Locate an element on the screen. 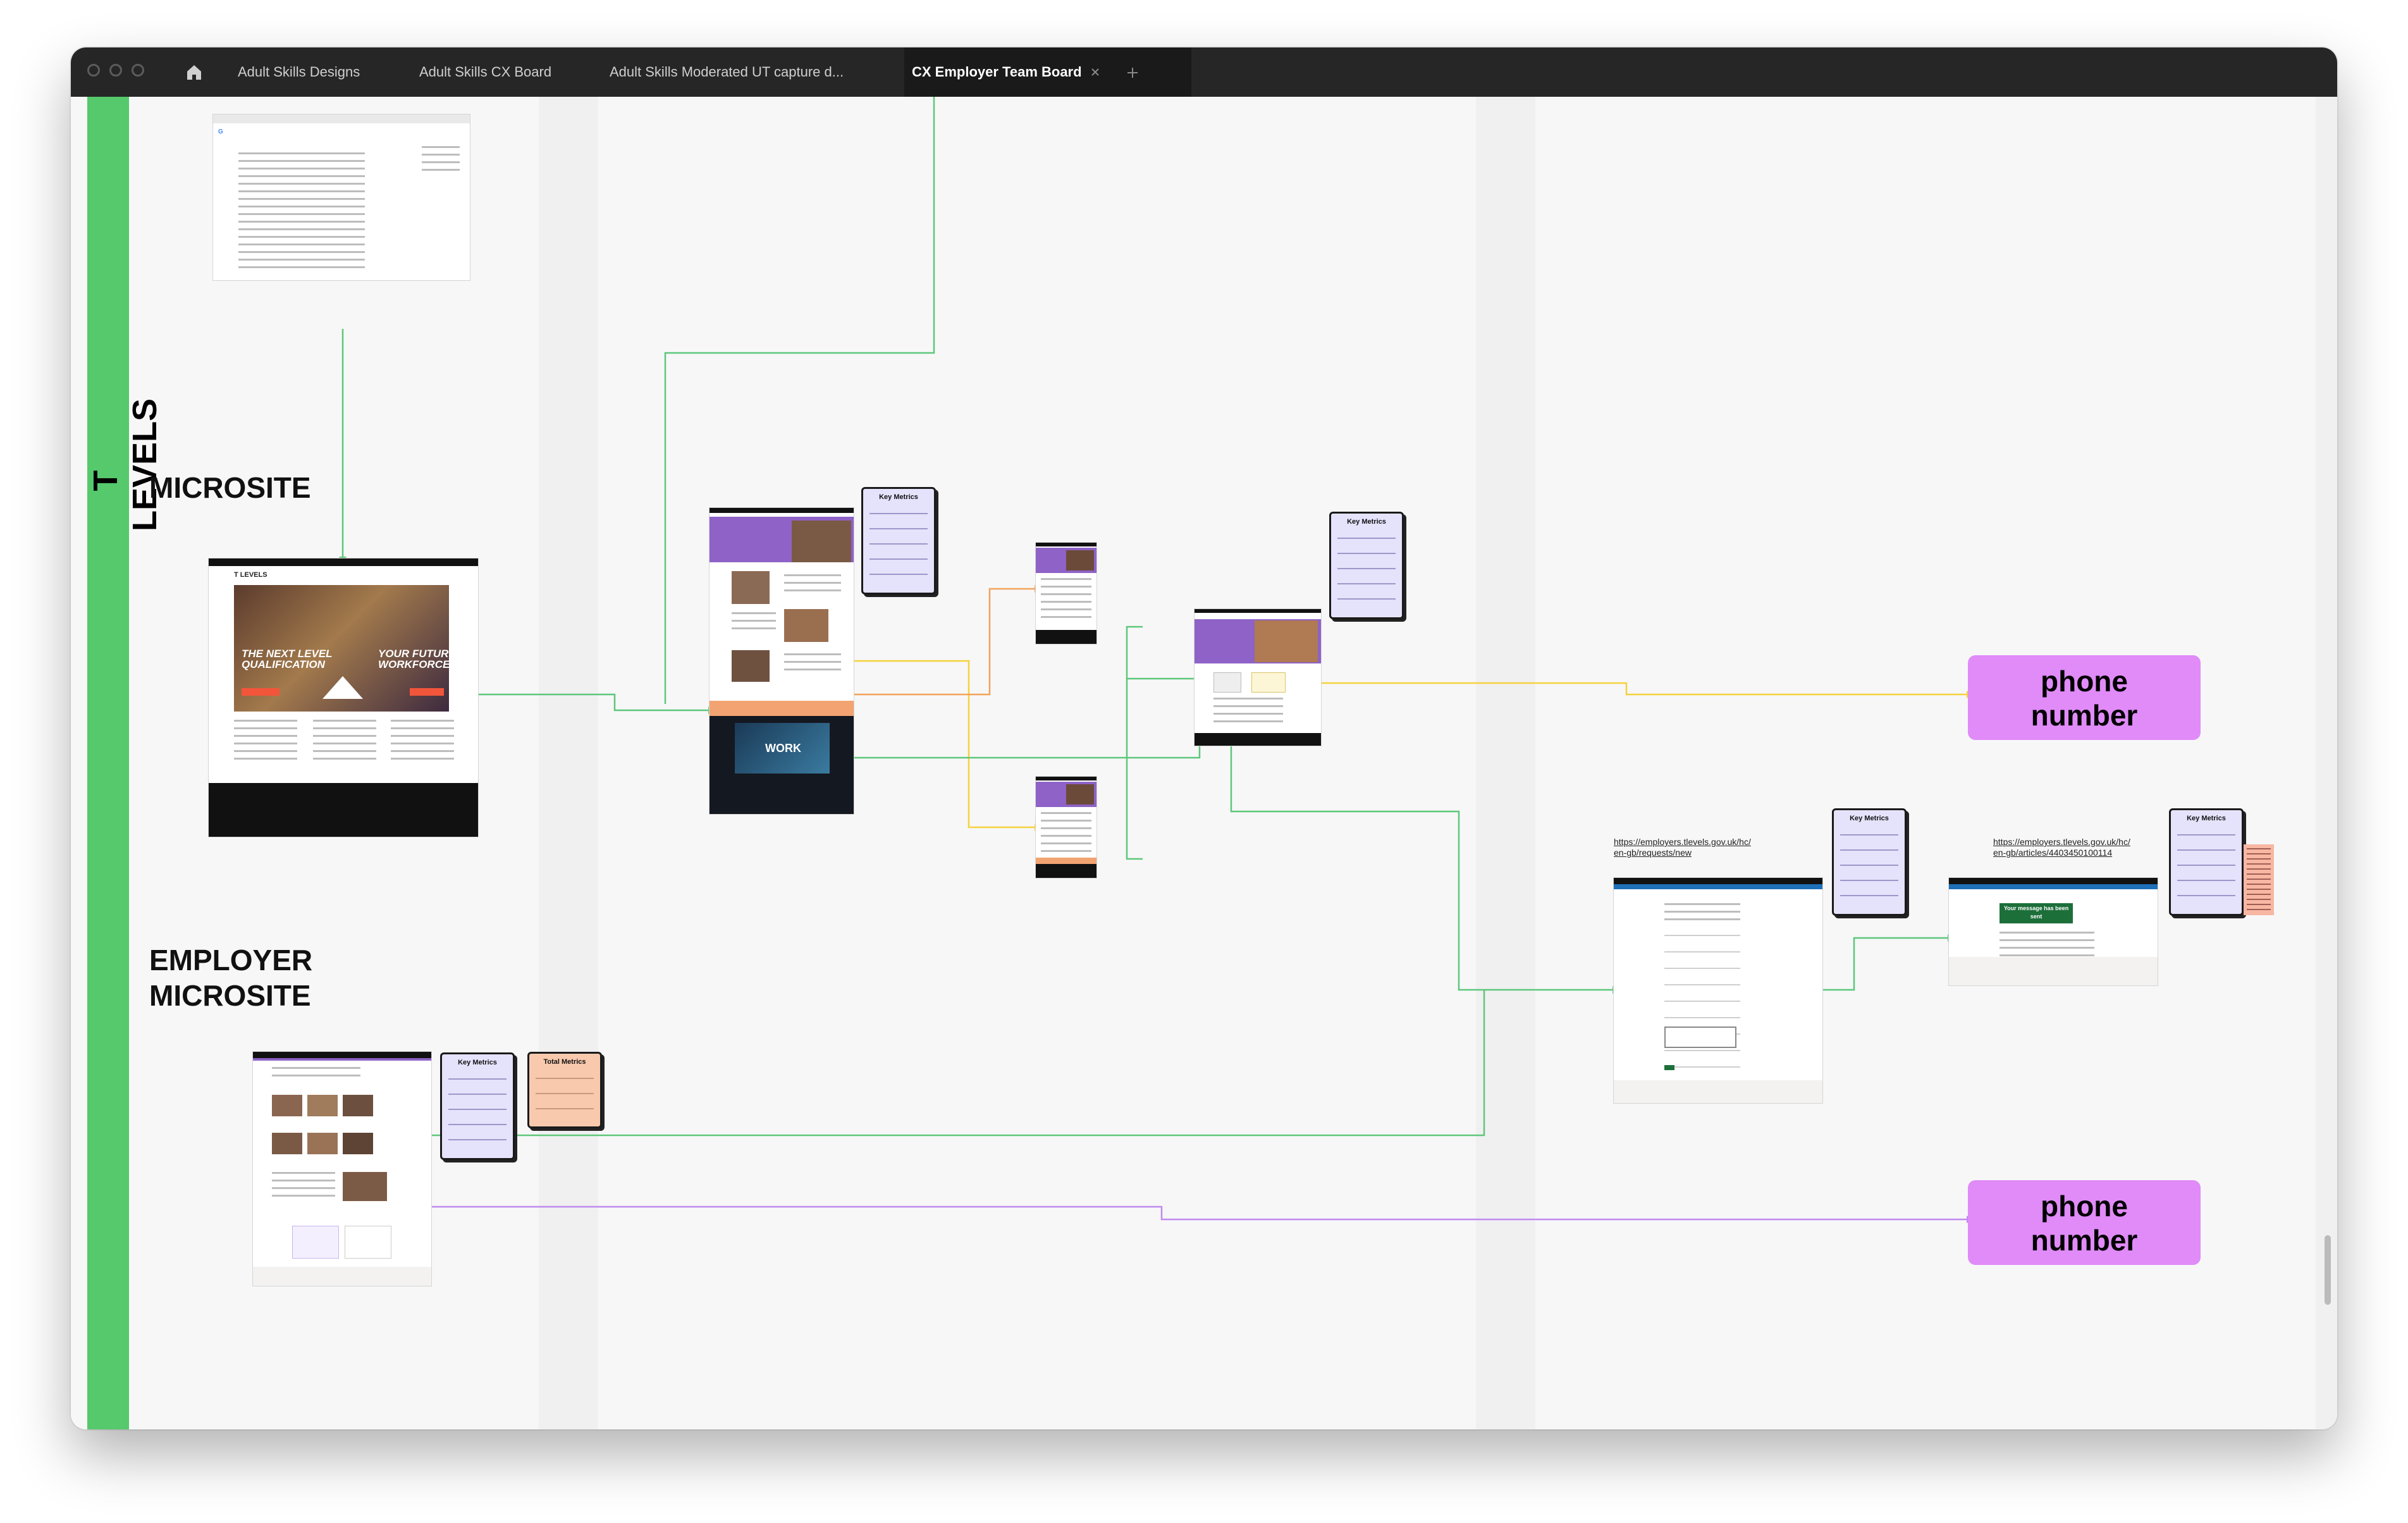  message-sent-banner: Your message has been sent is located at coordinates (2036, 913).